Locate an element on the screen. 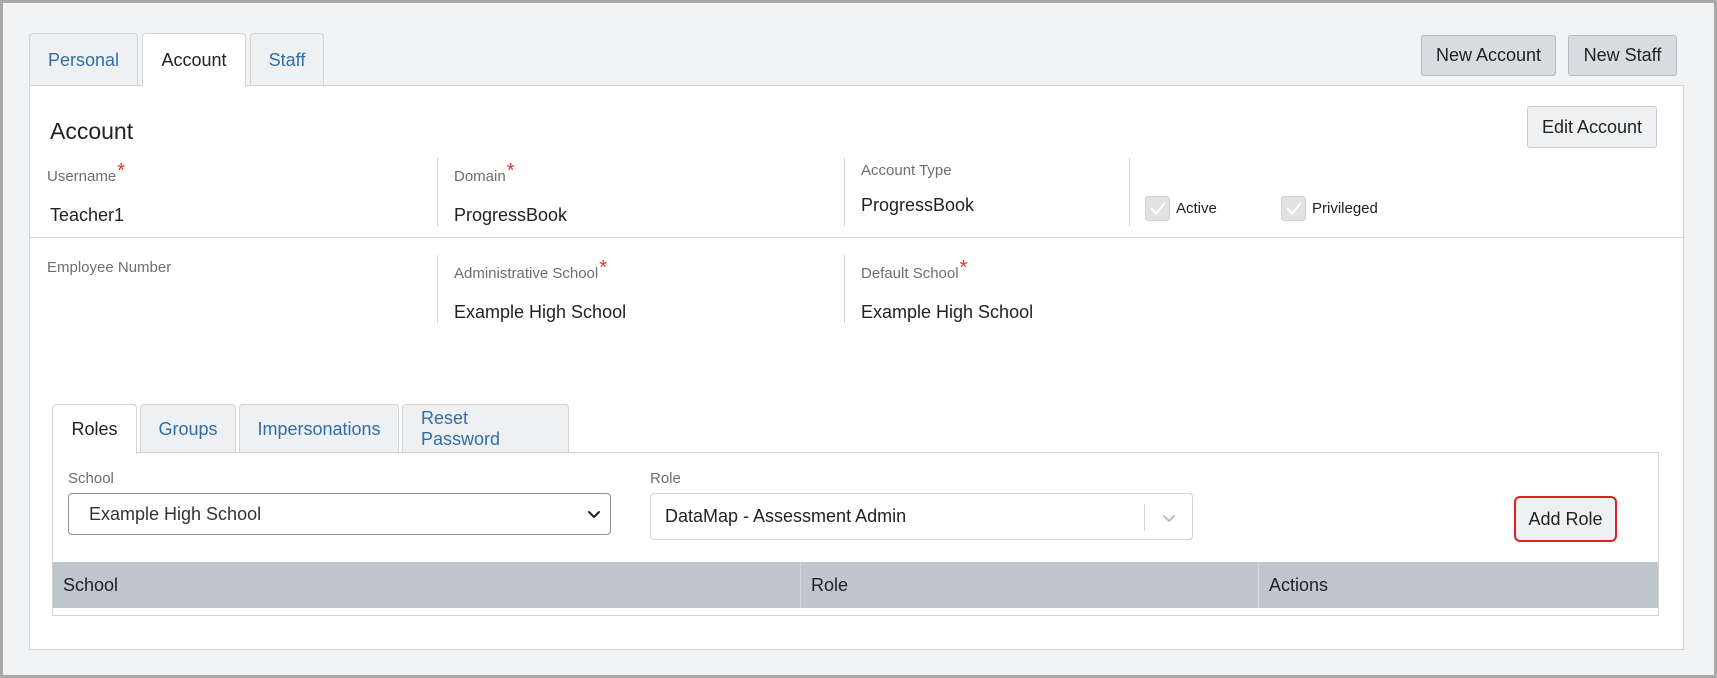  administrative-school-label: Administrative School* is located at coordinates (531, 269).